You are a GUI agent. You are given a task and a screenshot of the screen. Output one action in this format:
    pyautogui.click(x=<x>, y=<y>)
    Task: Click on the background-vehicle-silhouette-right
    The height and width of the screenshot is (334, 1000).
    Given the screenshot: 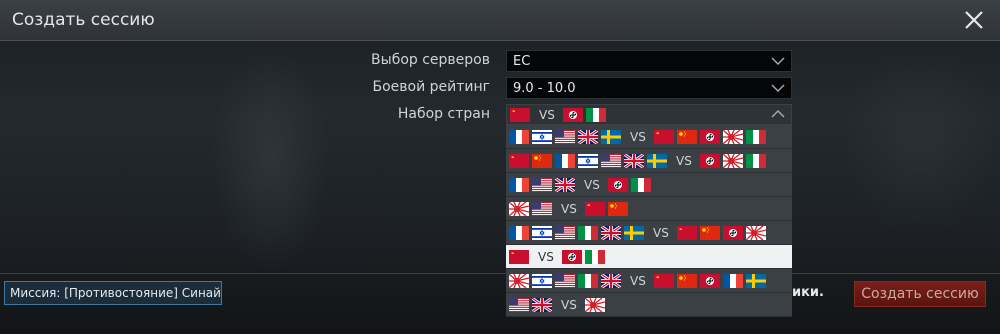 What is the action you would take?
    pyautogui.click(x=920, y=140)
    